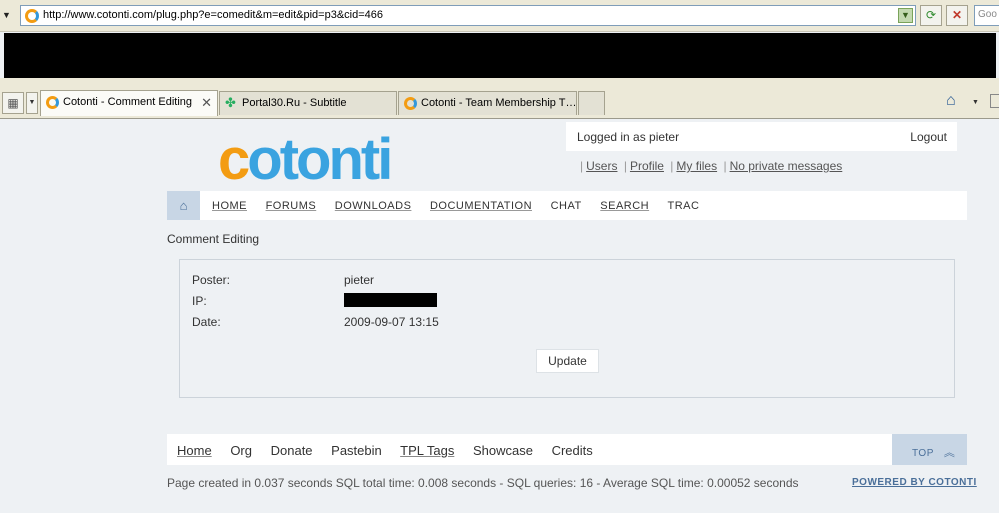  Describe the element at coordinates (241, 450) in the screenshot. I see `footer-link-org: Org` at that location.